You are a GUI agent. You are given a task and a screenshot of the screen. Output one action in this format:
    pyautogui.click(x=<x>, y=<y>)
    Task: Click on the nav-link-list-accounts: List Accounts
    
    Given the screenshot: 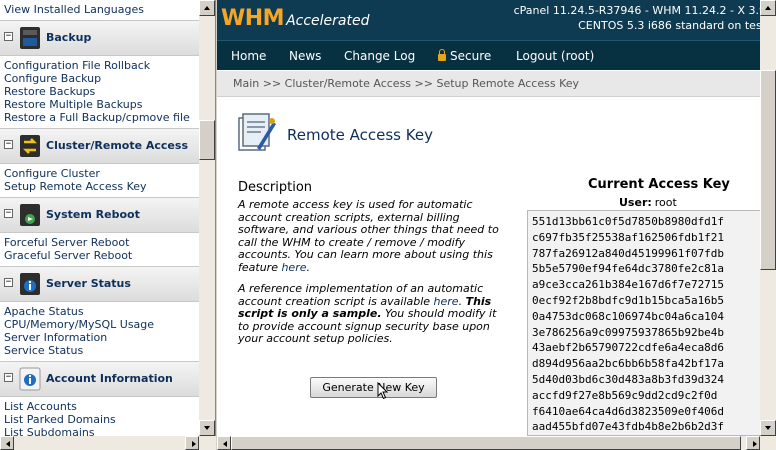 What is the action you would take?
    pyautogui.click(x=99, y=406)
    